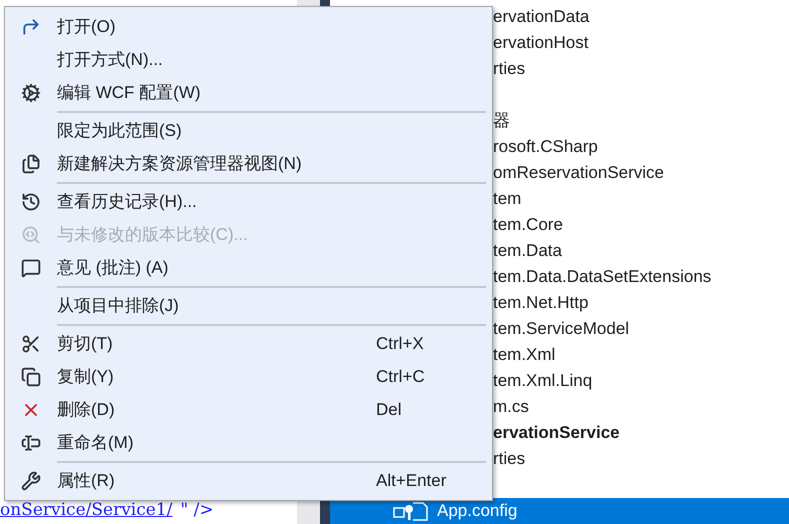 The image size is (789, 524). What do you see at coordinates (411, 511) in the screenshot?
I see `config-file-icon` at bounding box center [411, 511].